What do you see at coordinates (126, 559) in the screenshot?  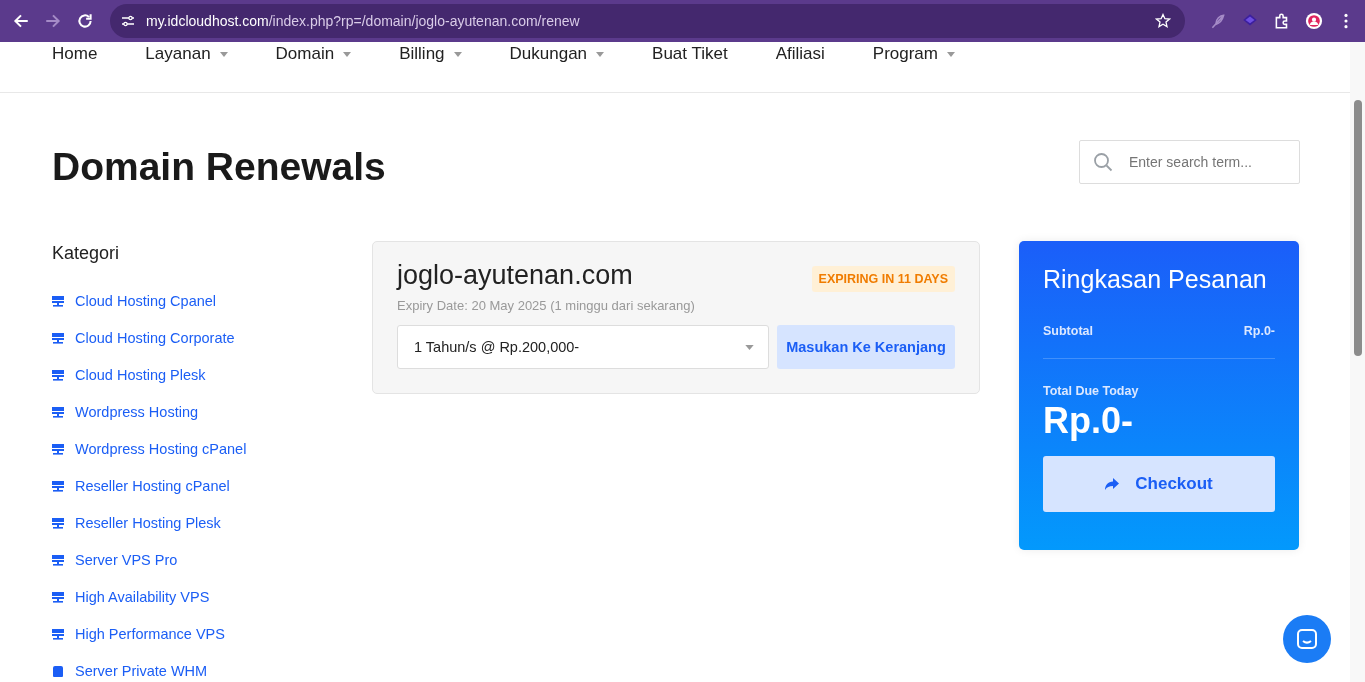 I see `category-link: Server VPS Pro` at bounding box center [126, 559].